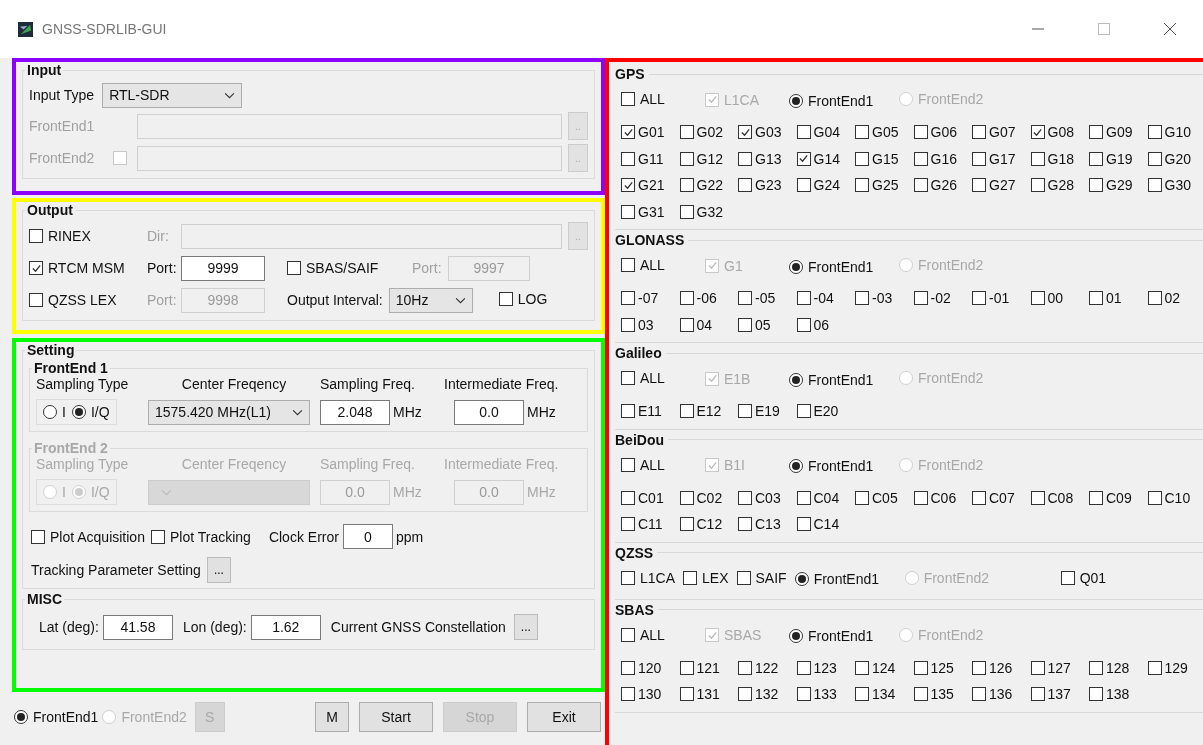  What do you see at coordinates (932, 298) in the screenshot?
I see `checkbox: -02` at bounding box center [932, 298].